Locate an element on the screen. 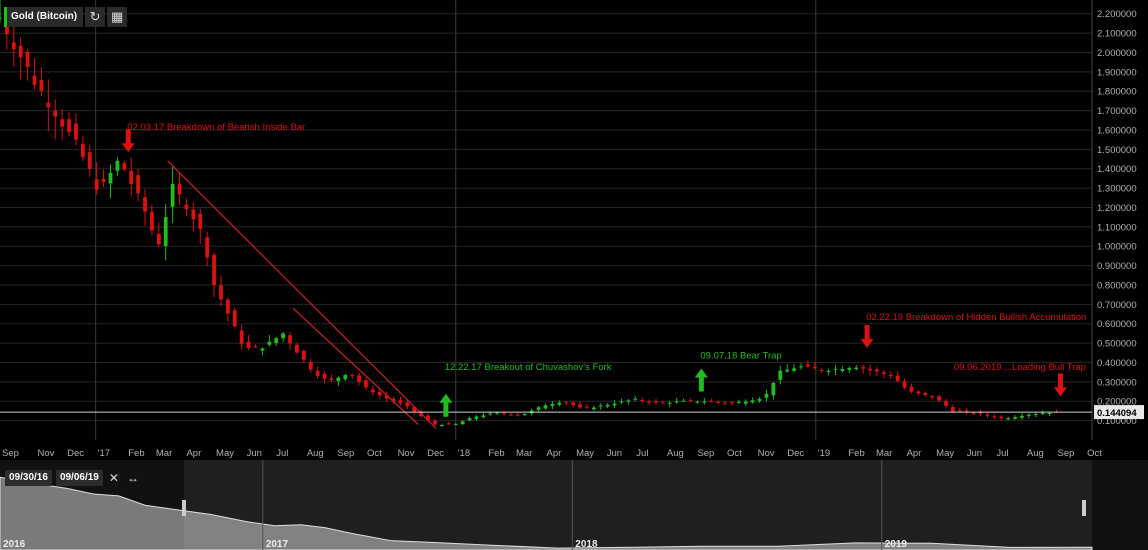 The image size is (1148, 550). x-tick-label: '19 is located at coordinates (824, 453).